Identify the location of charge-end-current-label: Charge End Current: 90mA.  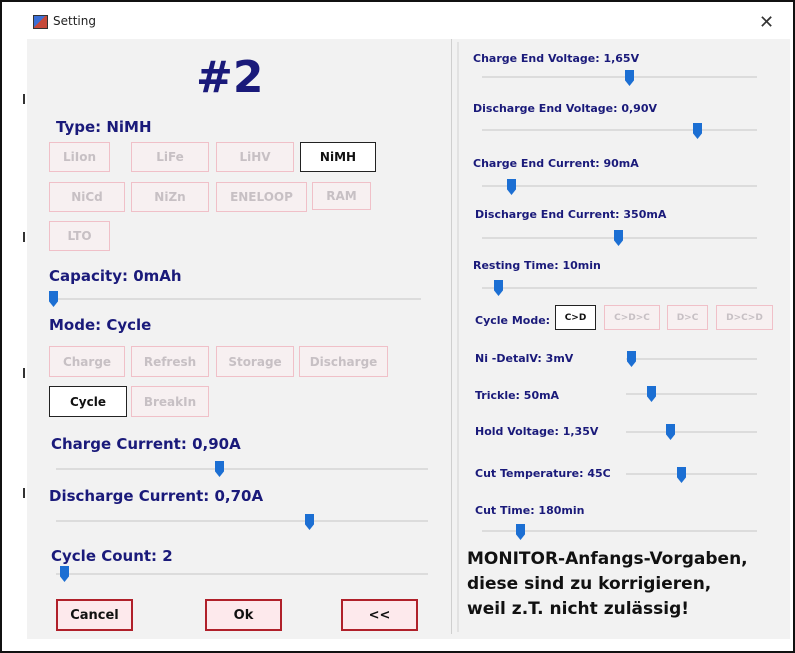
(556, 163).